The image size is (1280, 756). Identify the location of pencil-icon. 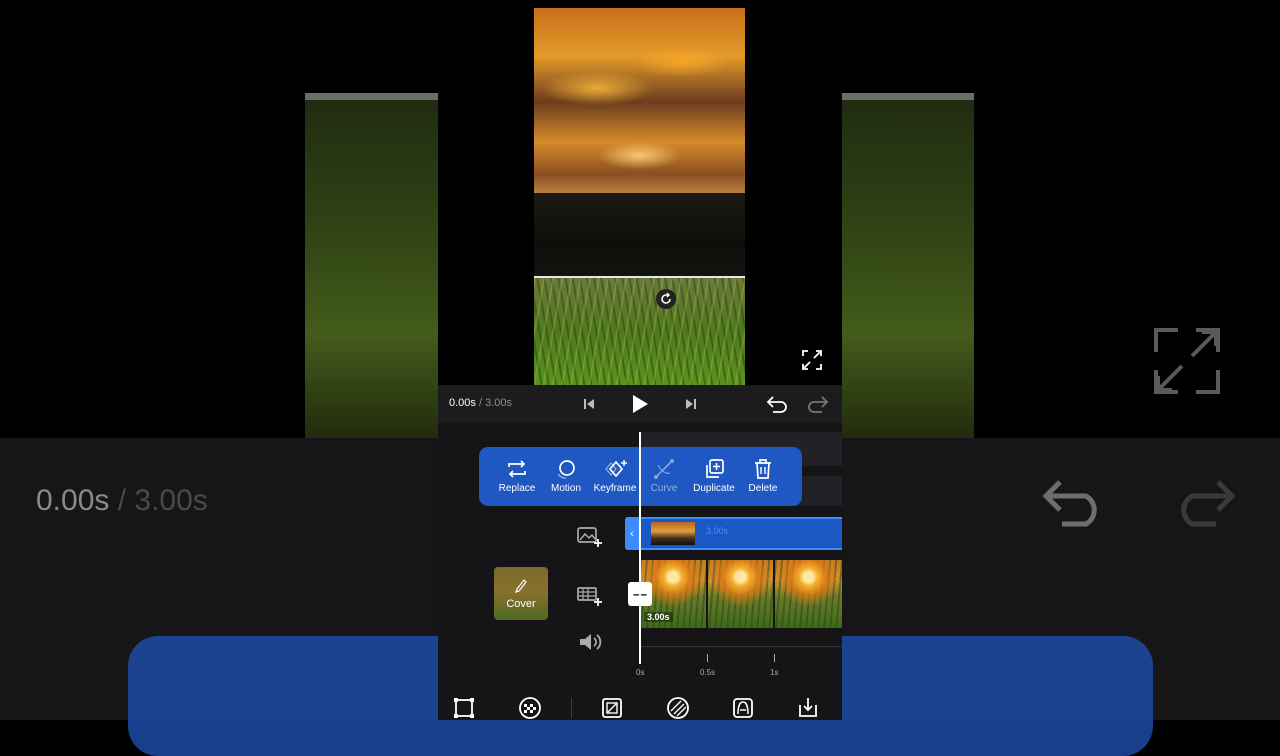
(521, 586).